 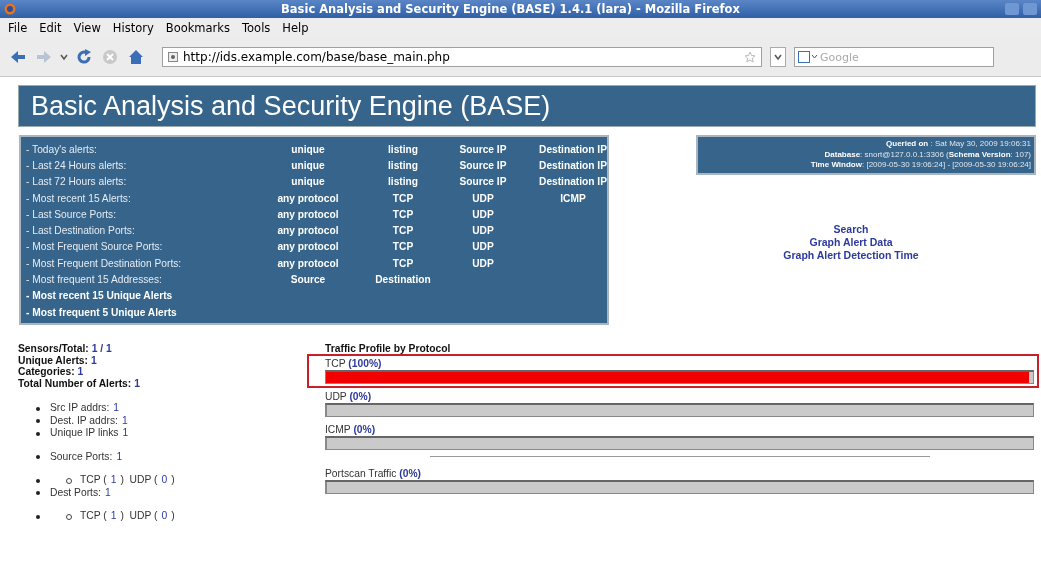 What do you see at coordinates (81, 457) in the screenshot?
I see `detail-label: Source Ports:` at bounding box center [81, 457].